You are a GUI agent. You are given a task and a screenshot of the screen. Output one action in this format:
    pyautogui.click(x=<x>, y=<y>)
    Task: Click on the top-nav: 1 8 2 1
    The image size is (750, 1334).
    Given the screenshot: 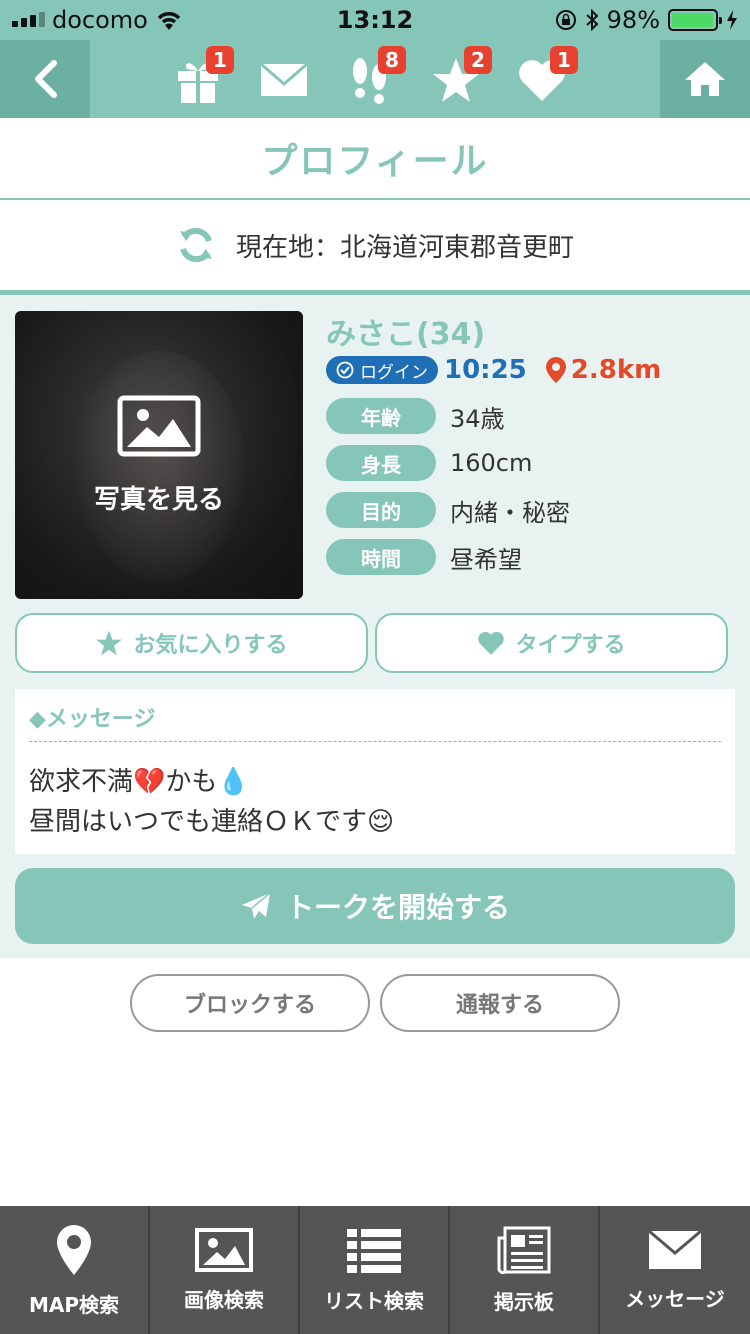 What is the action you would take?
    pyautogui.click(x=375, y=79)
    